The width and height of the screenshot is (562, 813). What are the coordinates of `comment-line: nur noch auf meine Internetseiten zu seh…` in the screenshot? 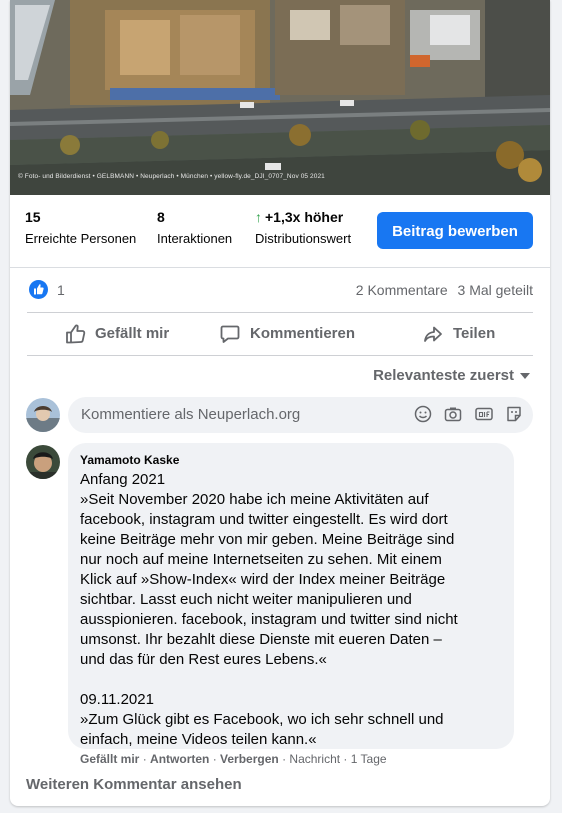 It's located at (261, 559).